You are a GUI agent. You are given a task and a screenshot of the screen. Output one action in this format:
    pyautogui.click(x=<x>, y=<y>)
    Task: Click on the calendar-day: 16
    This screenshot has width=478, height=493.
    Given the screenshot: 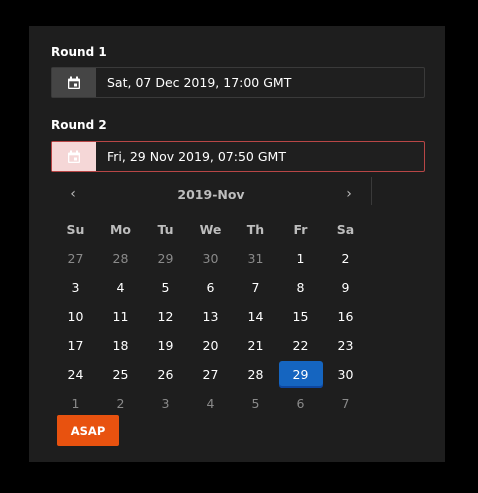 What is the action you would take?
    pyautogui.click(x=345, y=316)
    